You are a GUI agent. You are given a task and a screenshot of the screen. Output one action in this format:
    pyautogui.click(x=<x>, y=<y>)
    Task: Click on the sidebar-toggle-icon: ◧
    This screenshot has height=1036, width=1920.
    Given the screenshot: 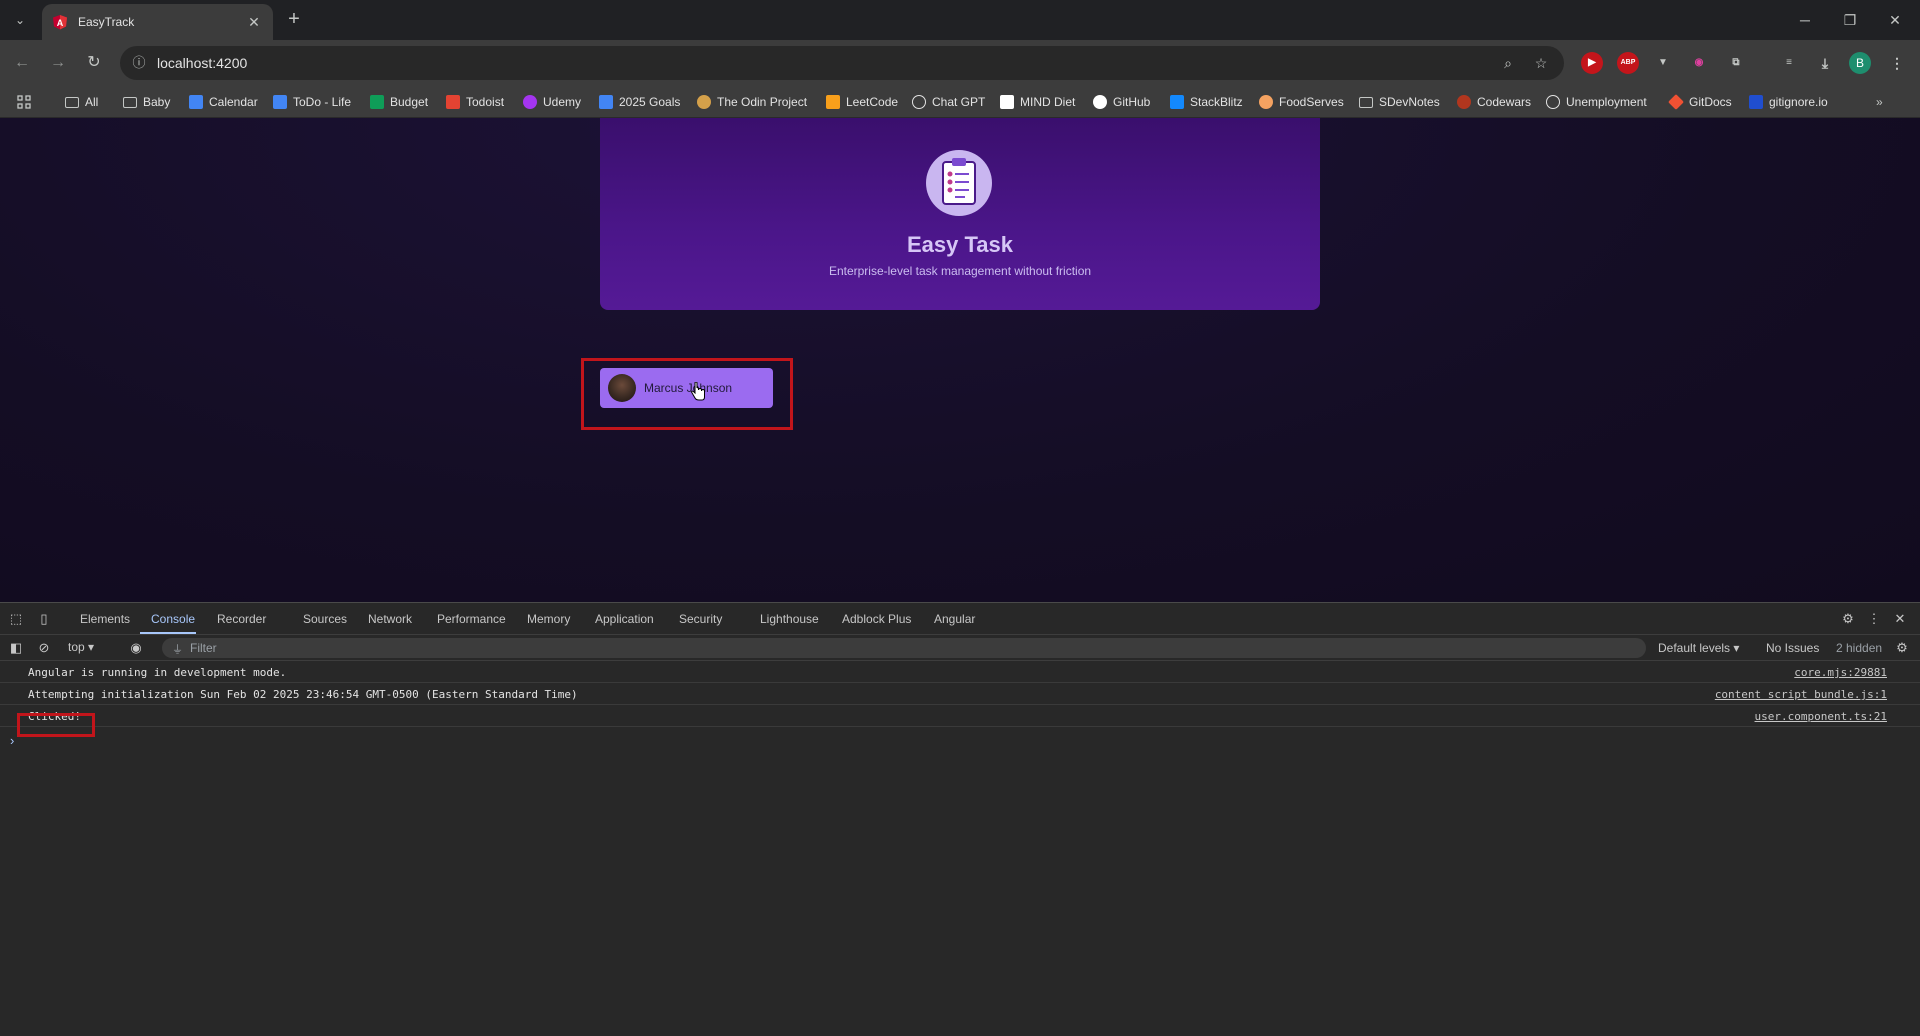 What is the action you would take?
    pyautogui.click(x=16, y=648)
    